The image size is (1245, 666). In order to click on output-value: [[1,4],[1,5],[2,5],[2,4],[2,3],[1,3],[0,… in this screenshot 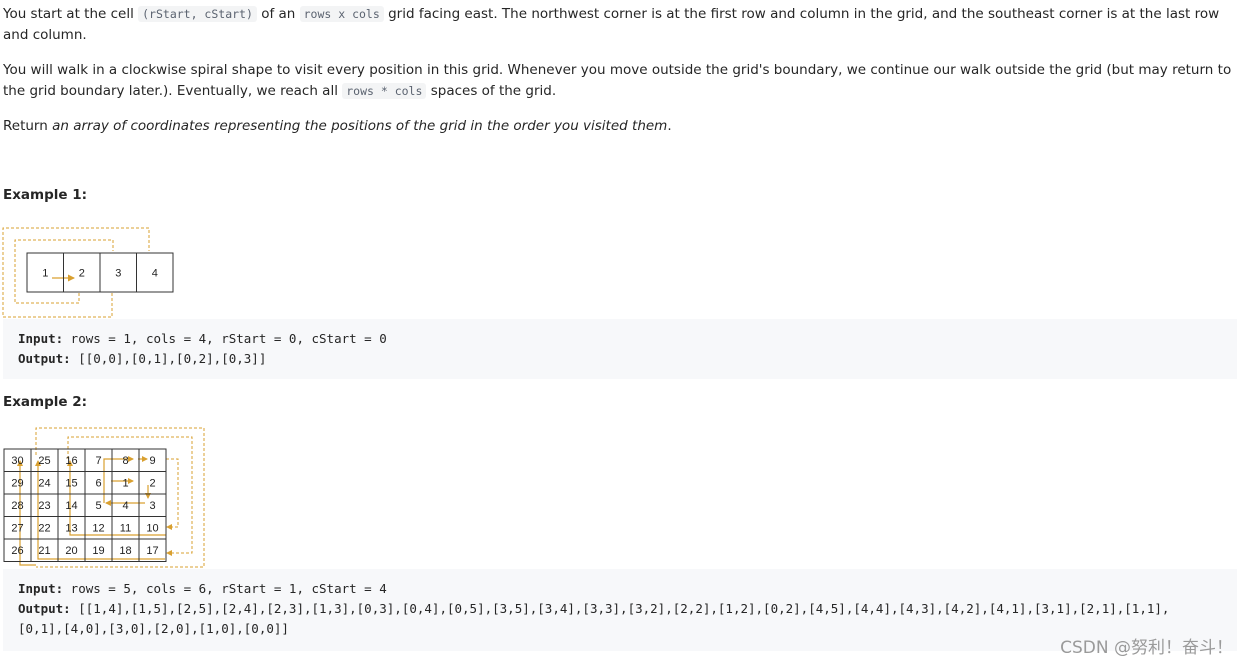, I will do `click(620, 608)`.